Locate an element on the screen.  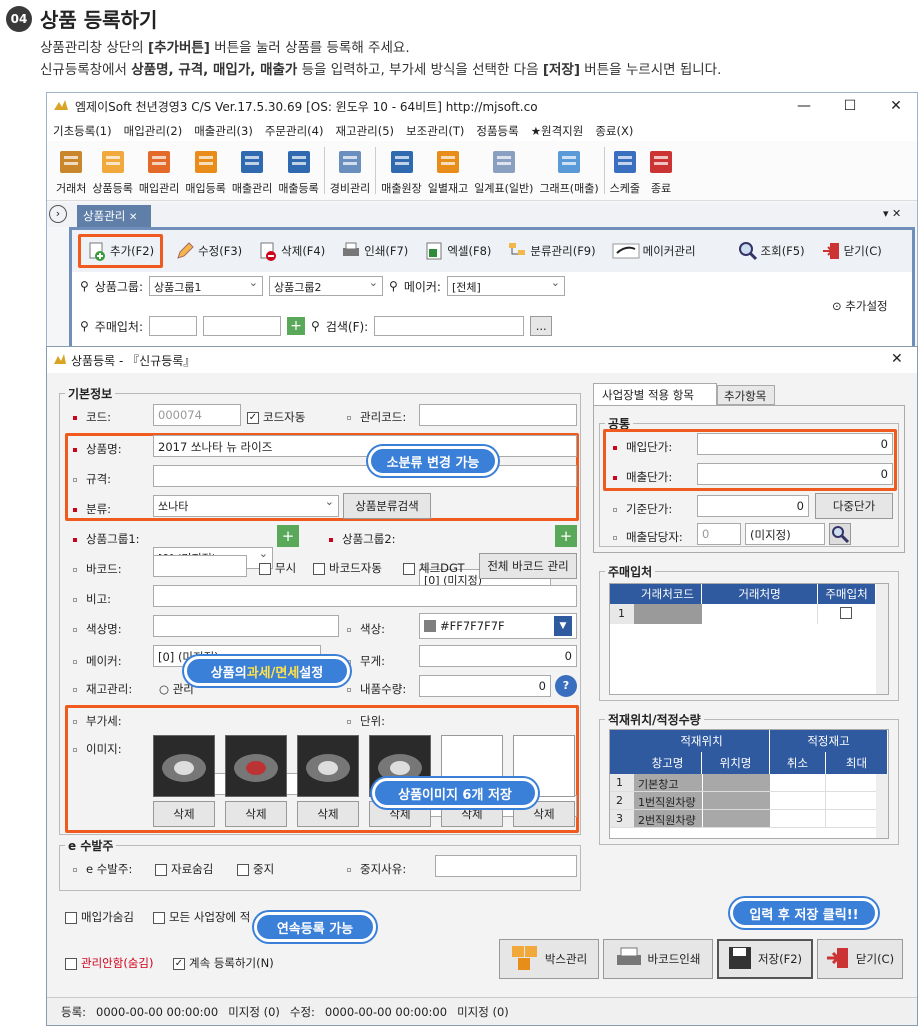
tab-extra-items: 추가항목 is located at coordinates (746, 395).